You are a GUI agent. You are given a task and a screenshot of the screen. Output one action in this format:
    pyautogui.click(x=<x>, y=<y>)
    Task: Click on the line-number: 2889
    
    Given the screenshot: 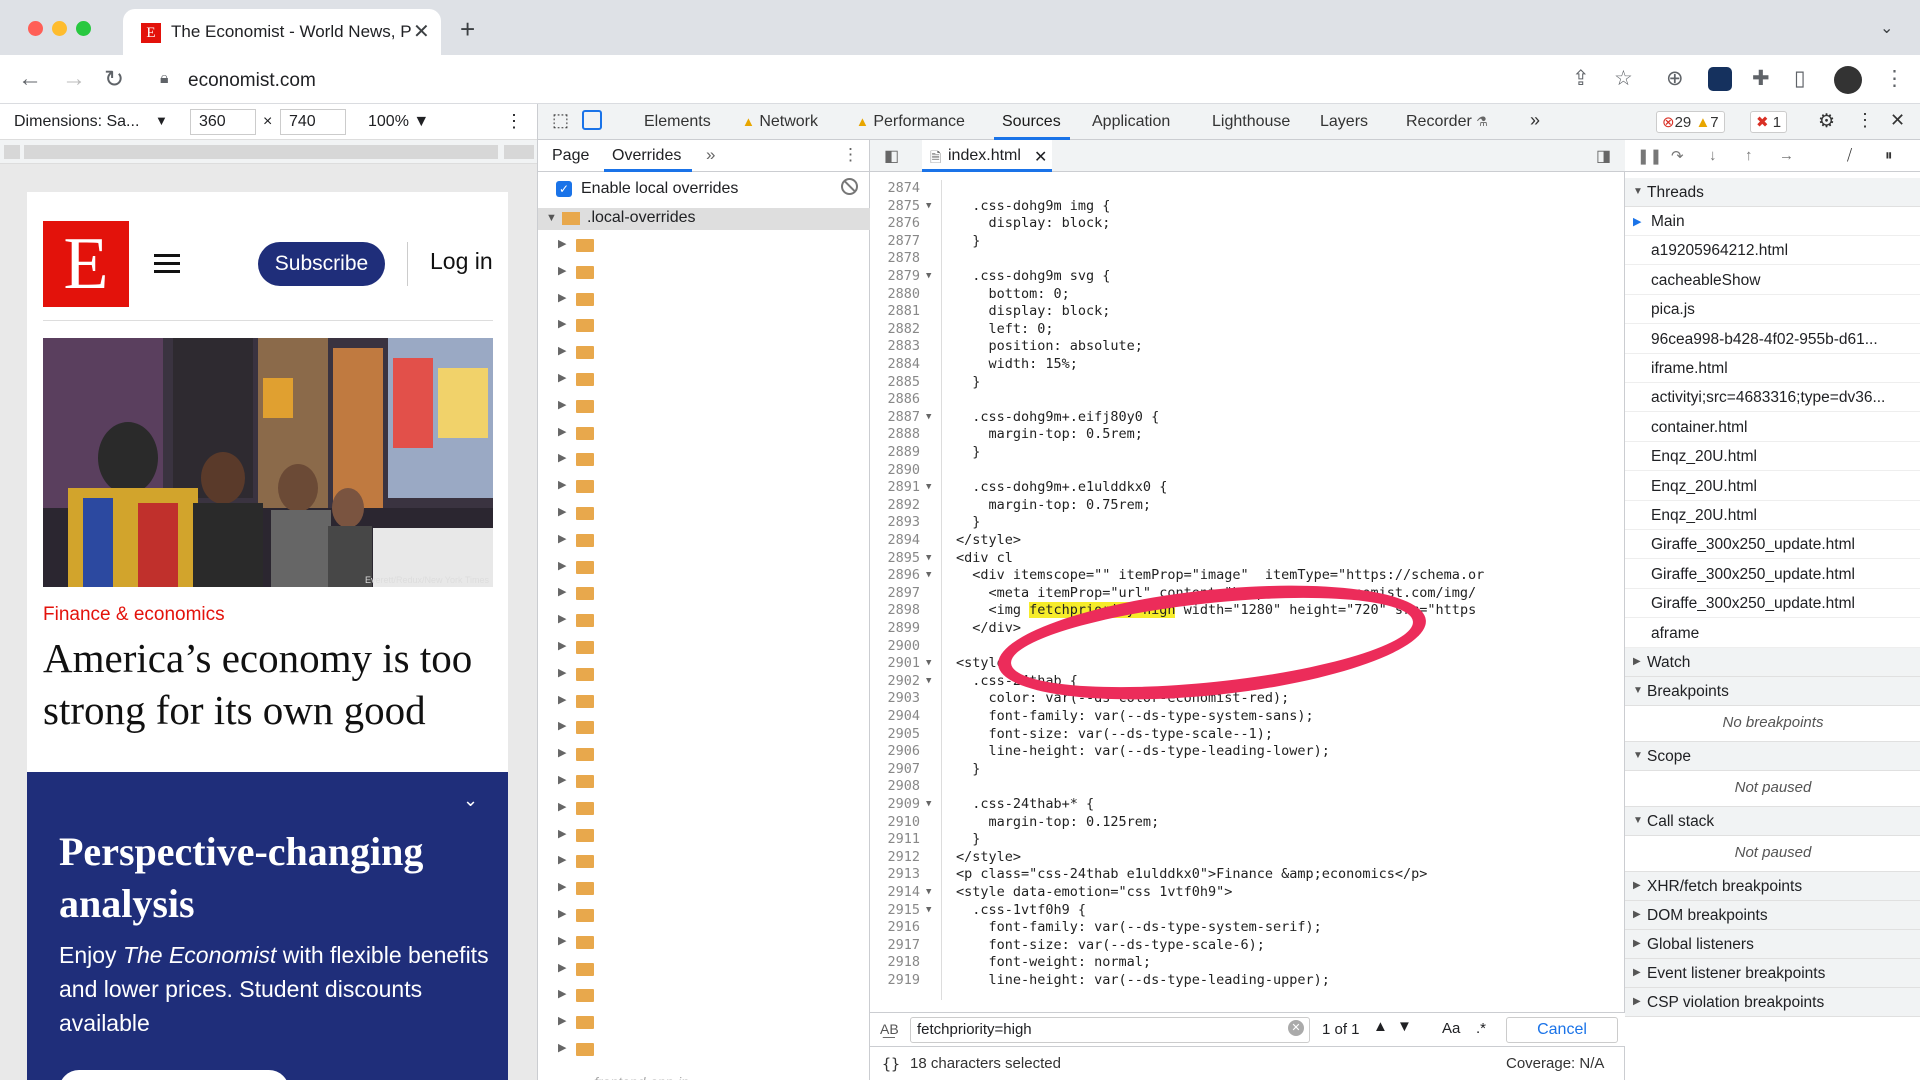 What is the action you would take?
    pyautogui.click(x=895, y=452)
    